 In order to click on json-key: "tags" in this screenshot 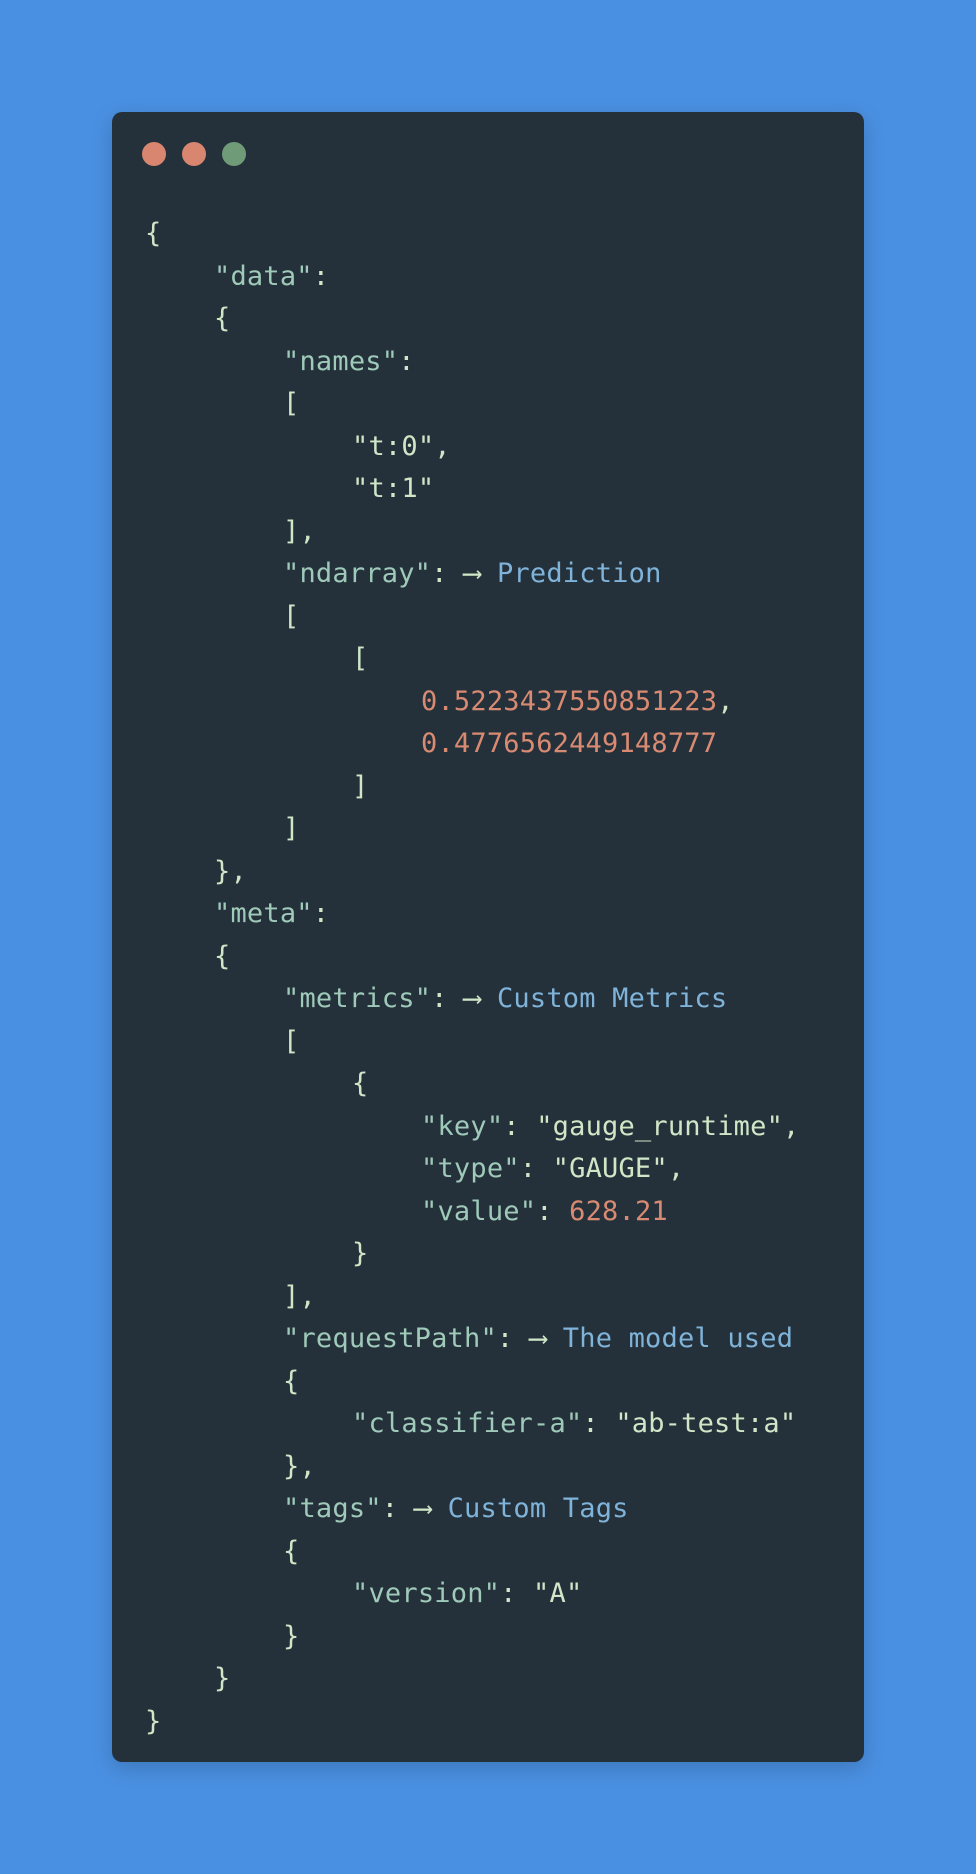, I will do `click(332, 1508)`.